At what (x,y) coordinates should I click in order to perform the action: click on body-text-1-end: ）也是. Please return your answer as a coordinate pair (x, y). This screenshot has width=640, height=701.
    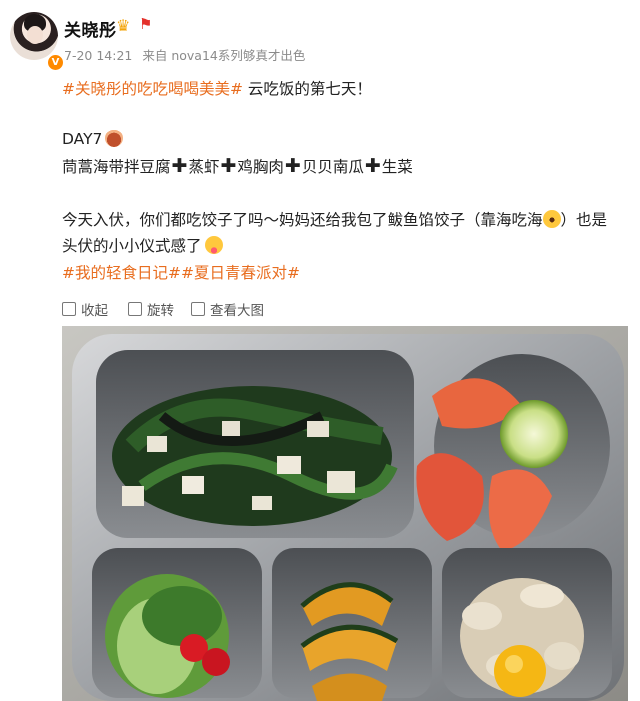
    Looking at the image, I should click on (584, 220).